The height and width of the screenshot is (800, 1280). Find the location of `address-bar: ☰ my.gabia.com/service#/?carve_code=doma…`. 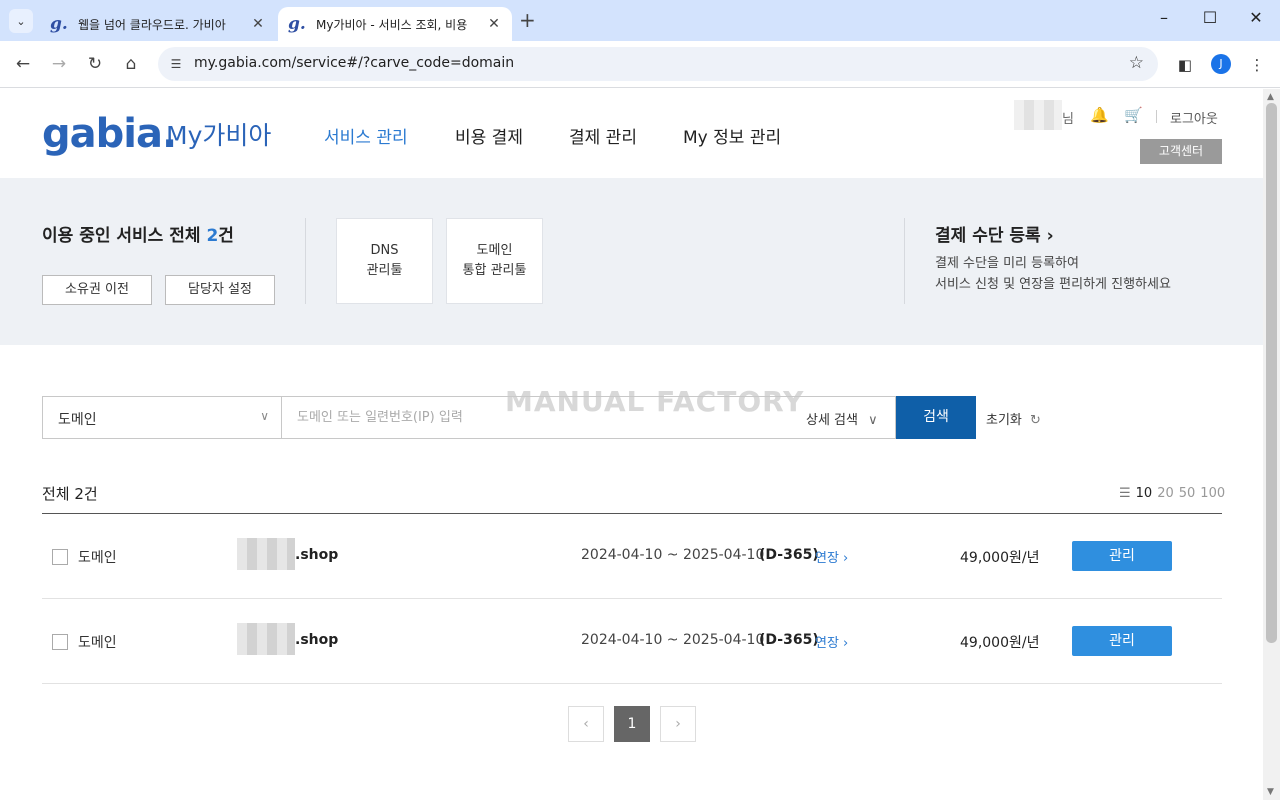

address-bar: ☰ my.gabia.com/service#/?carve_code=doma… is located at coordinates (658, 64).